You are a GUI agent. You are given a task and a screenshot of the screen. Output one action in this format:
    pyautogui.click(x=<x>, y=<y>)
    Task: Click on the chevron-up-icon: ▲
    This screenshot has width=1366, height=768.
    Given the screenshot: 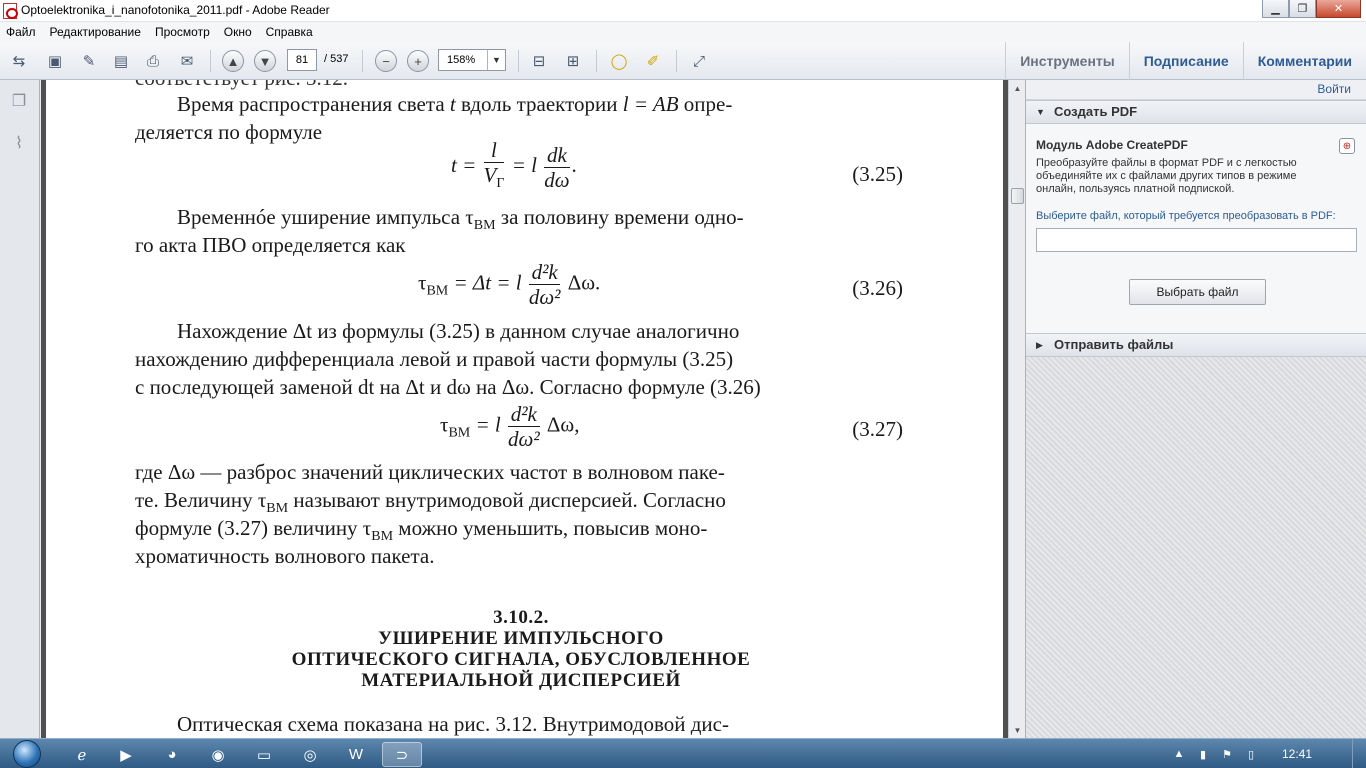 What is the action you would take?
    pyautogui.click(x=1179, y=754)
    